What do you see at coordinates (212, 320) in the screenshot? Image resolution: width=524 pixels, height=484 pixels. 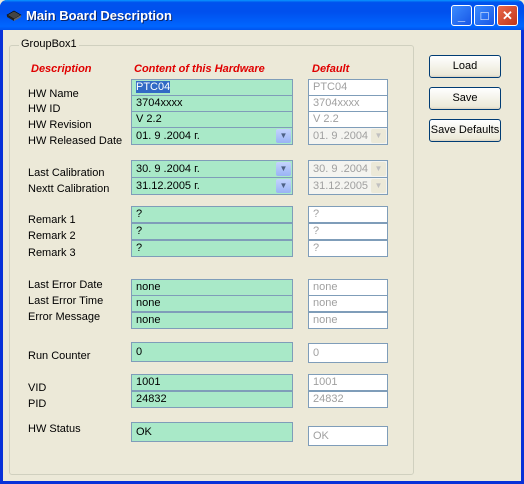 I see `error-message-field: none` at bounding box center [212, 320].